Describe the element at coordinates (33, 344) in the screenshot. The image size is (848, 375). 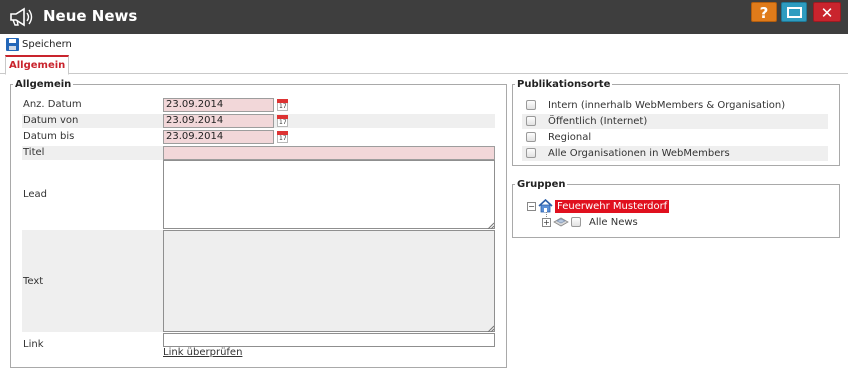
I see `link-label: Link` at that location.